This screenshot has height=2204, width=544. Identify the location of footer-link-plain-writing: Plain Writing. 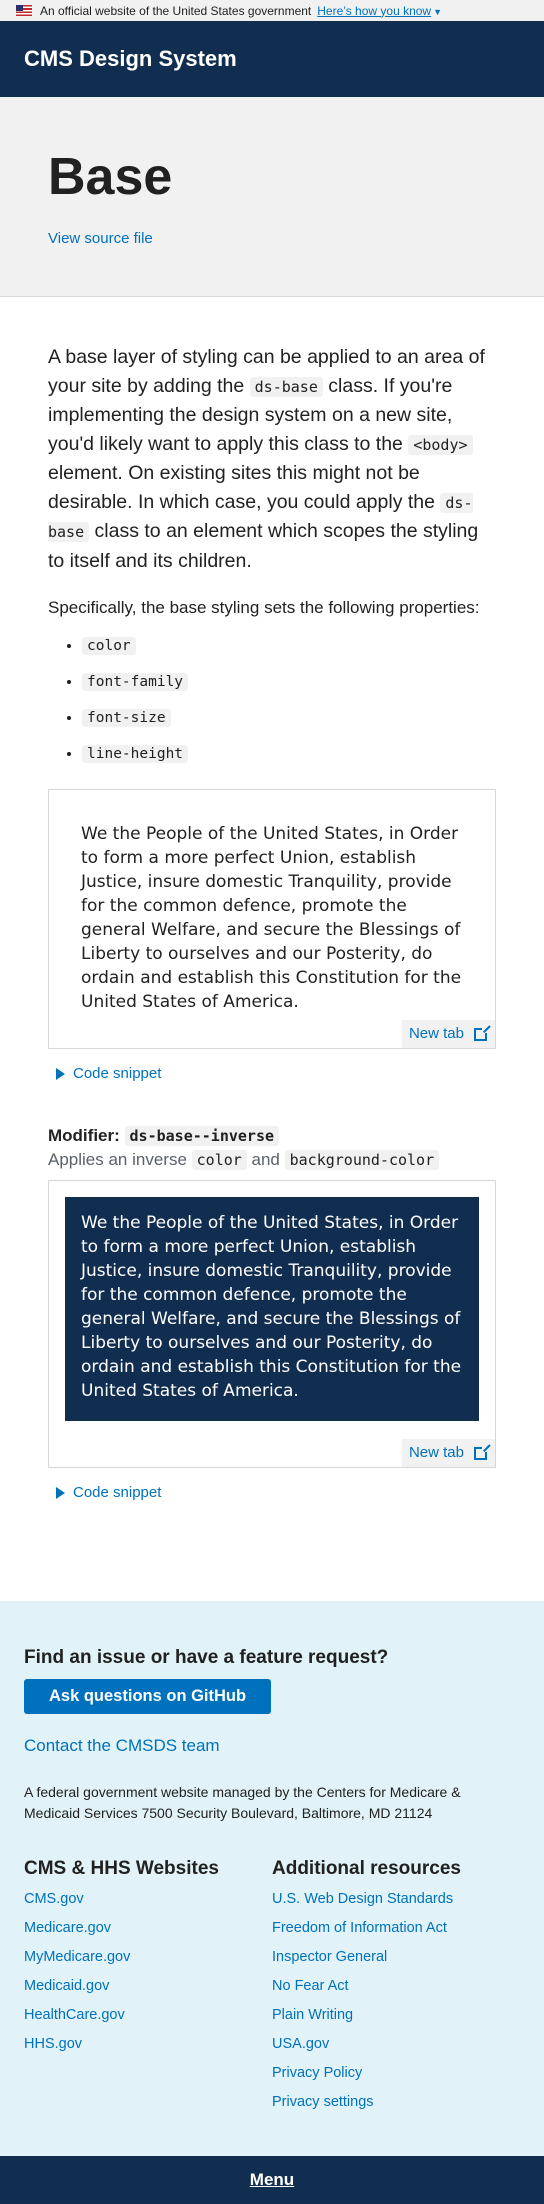
(396, 2015).